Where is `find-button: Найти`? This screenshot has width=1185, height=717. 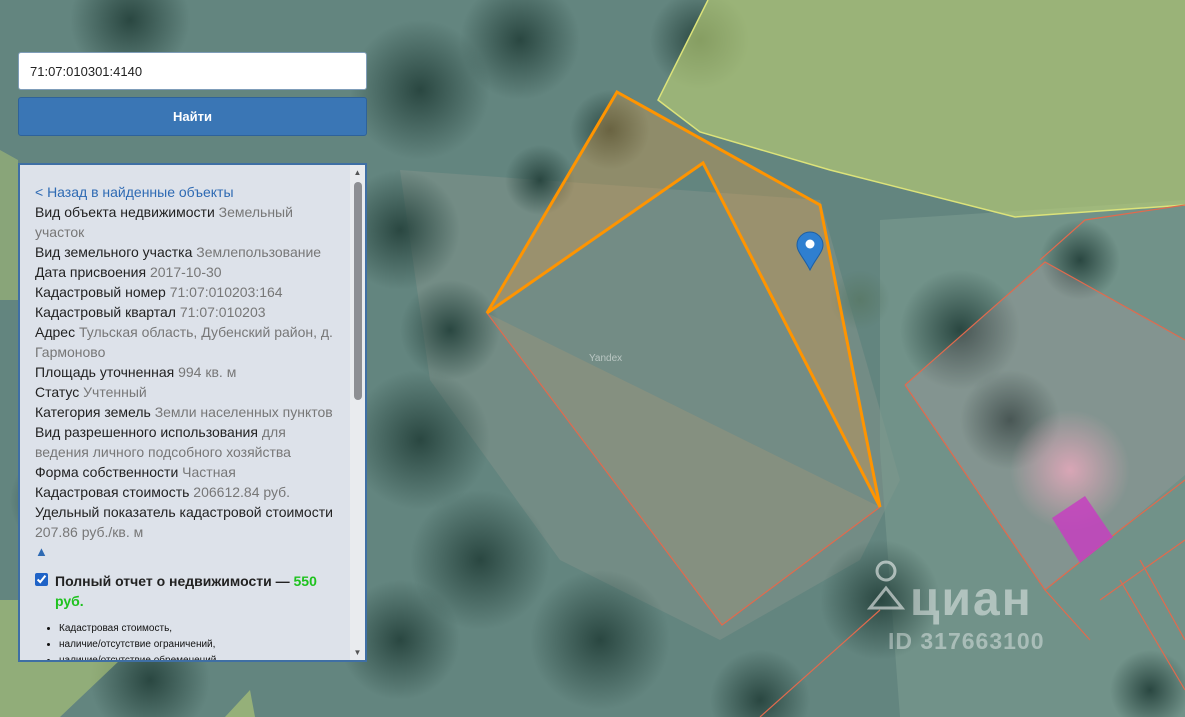
find-button: Найти is located at coordinates (192, 116).